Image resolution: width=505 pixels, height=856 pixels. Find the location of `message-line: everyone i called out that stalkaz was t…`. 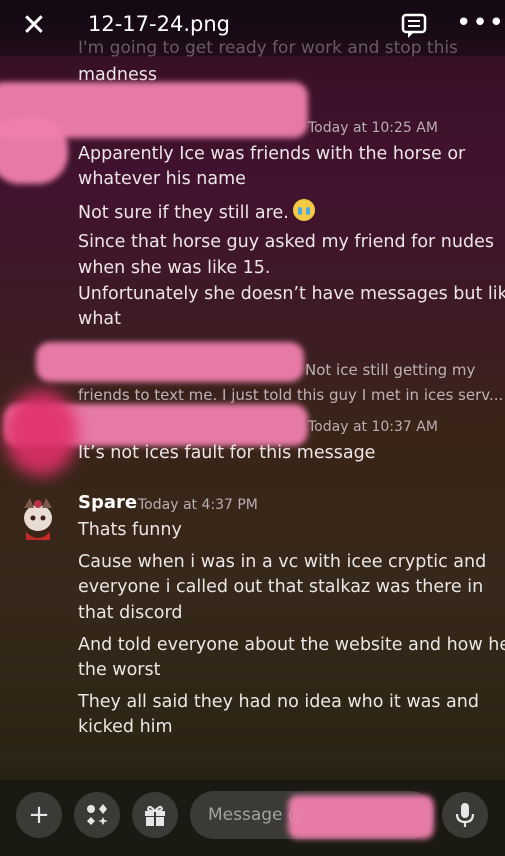

message-line: everyone i called out that stalkaz was t… is located at coordinates (281, 587).